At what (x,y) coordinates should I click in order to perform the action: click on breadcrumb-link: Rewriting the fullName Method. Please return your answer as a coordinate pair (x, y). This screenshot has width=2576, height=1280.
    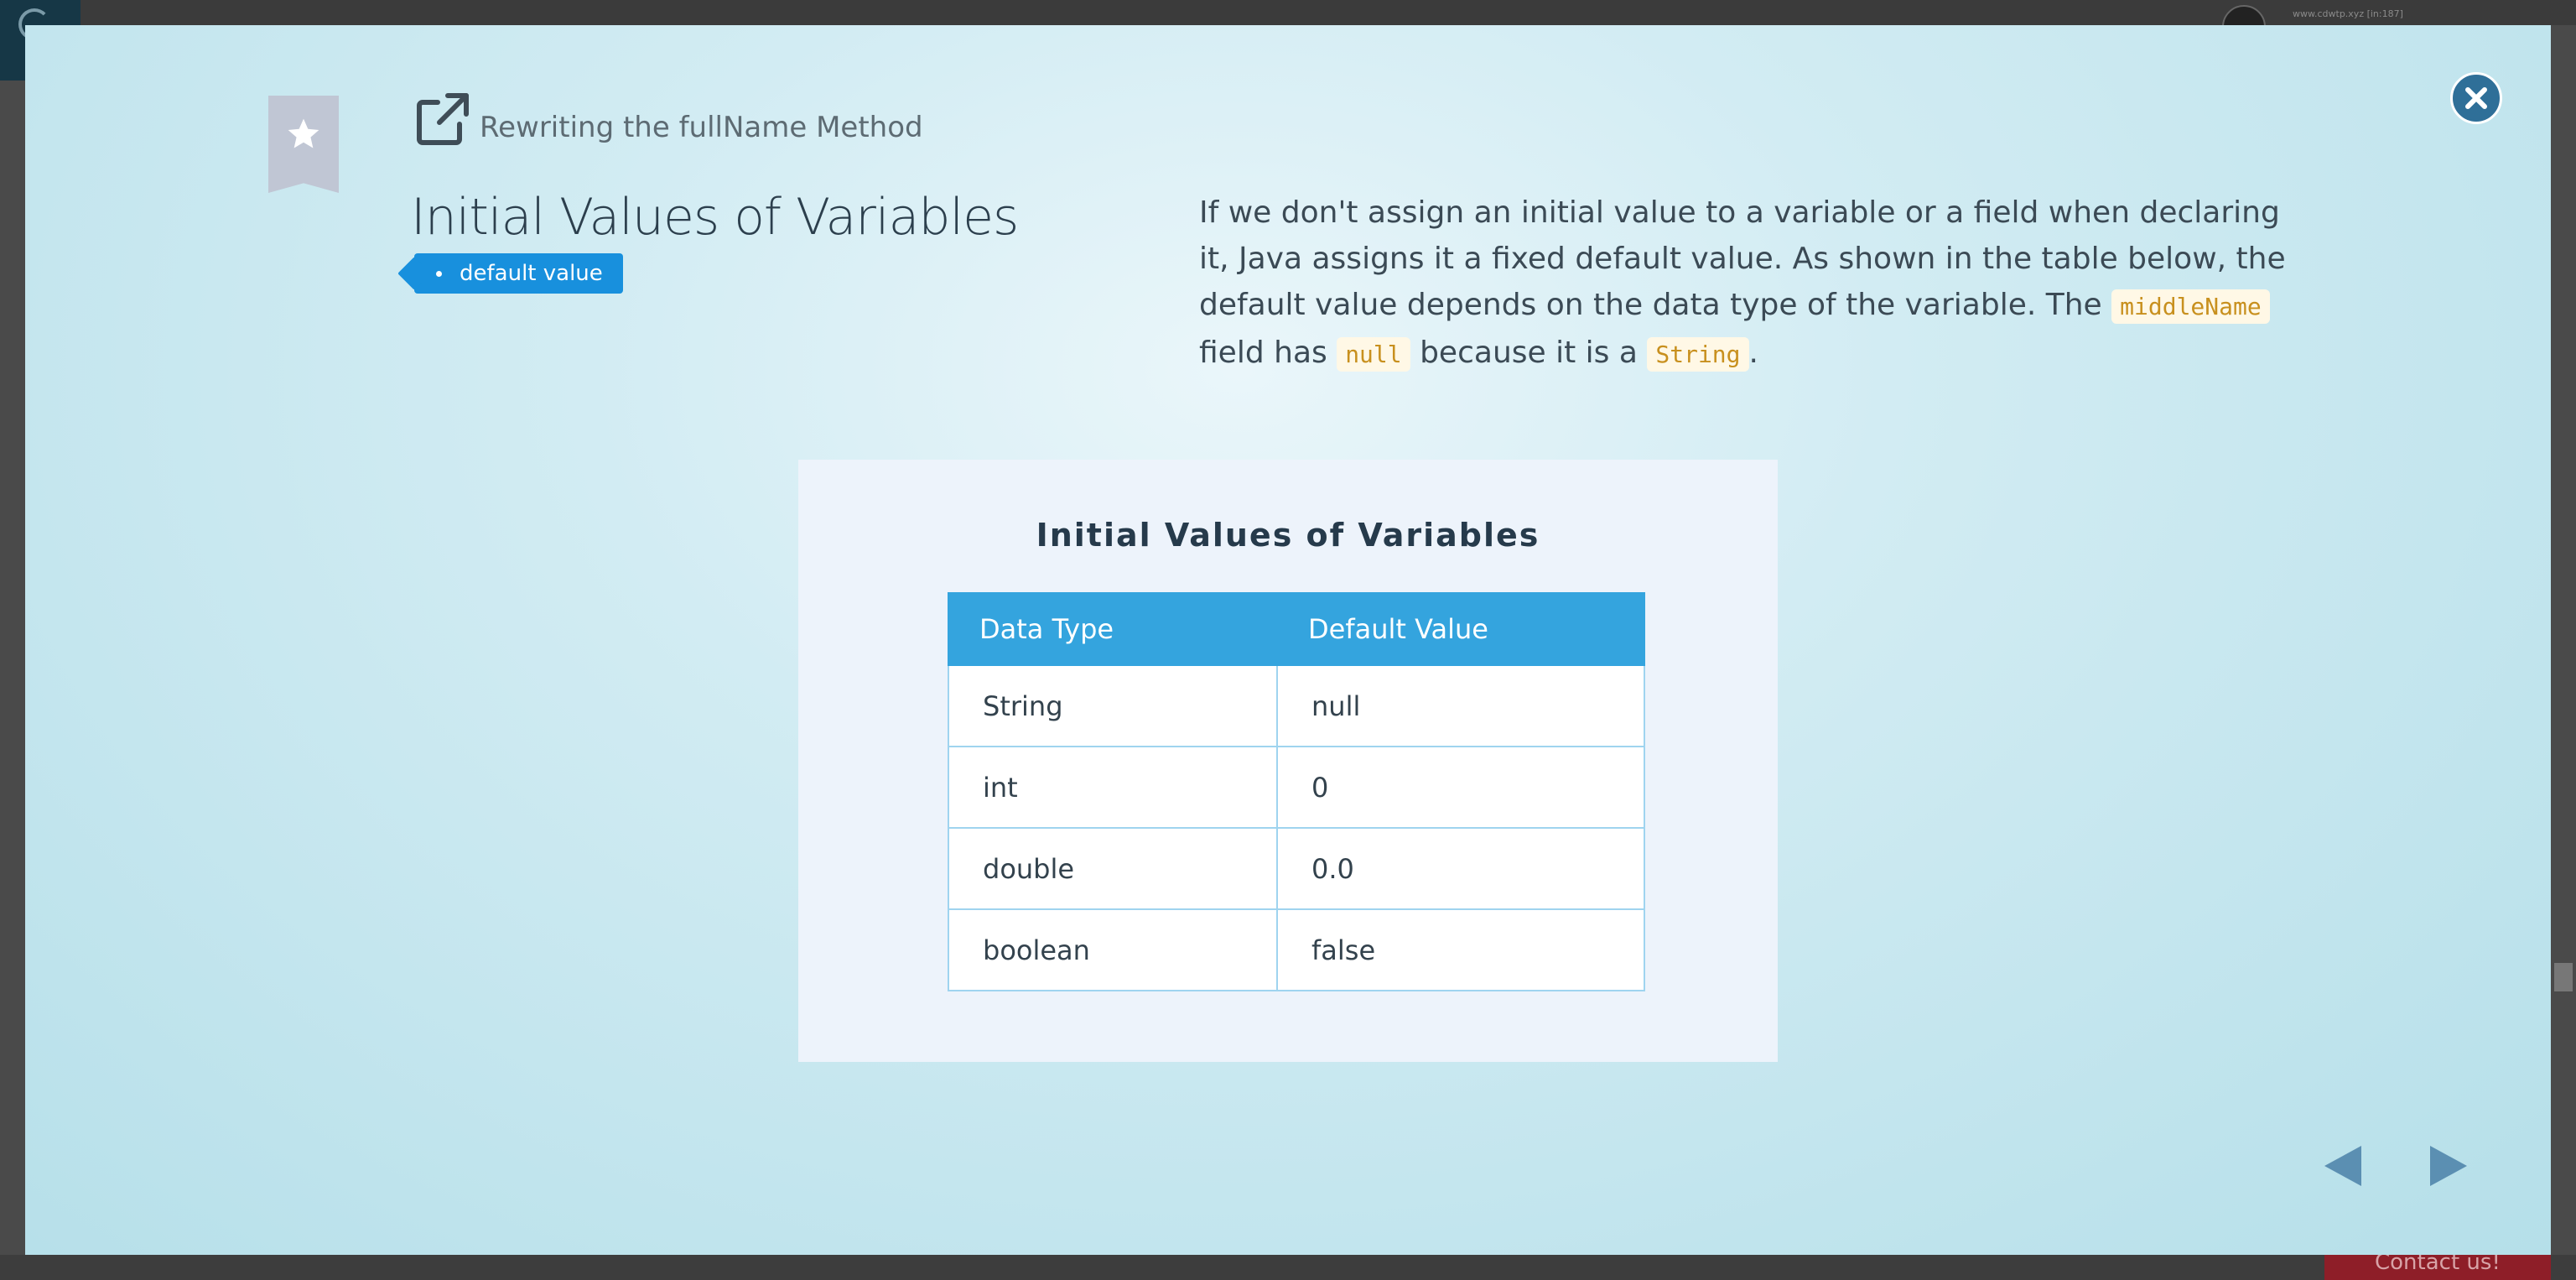
    Looking at the image, I should click on (701, 127).